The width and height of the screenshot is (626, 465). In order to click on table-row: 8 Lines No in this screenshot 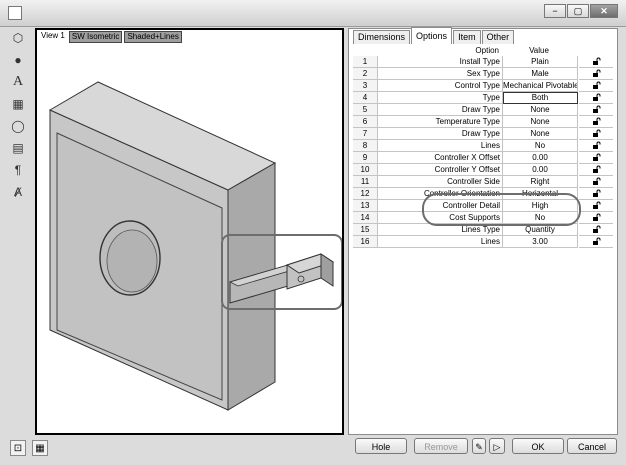, I will do `click(483, 146)`.